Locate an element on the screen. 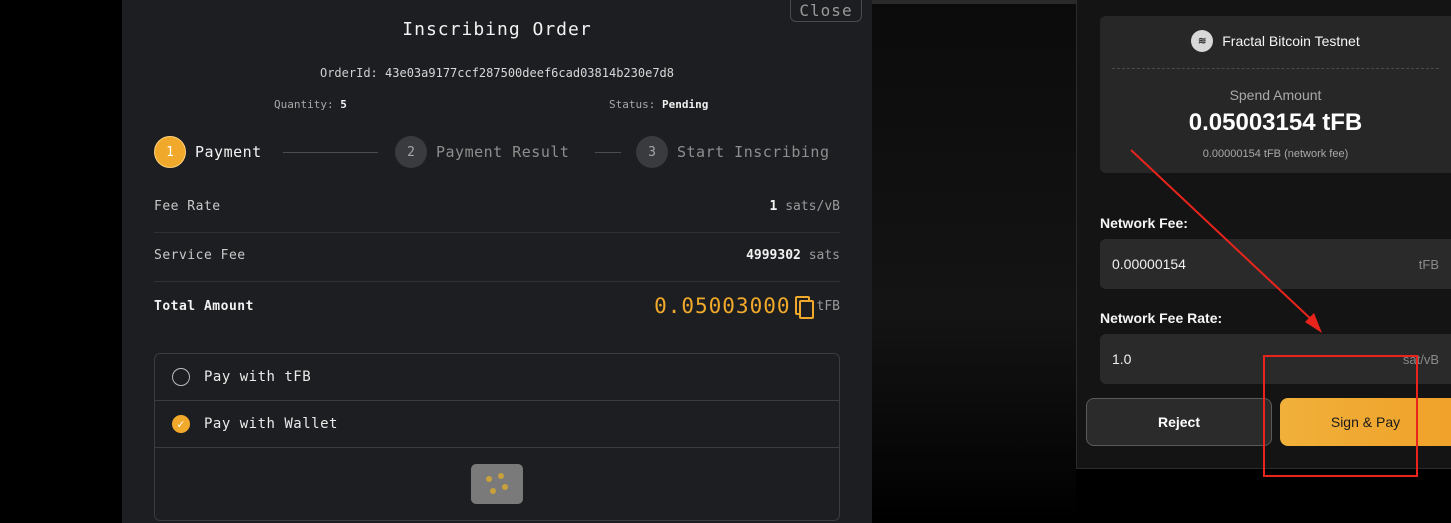 The image size is (1451, 523). annotation-arrow is located at coordinates (1226, 241).